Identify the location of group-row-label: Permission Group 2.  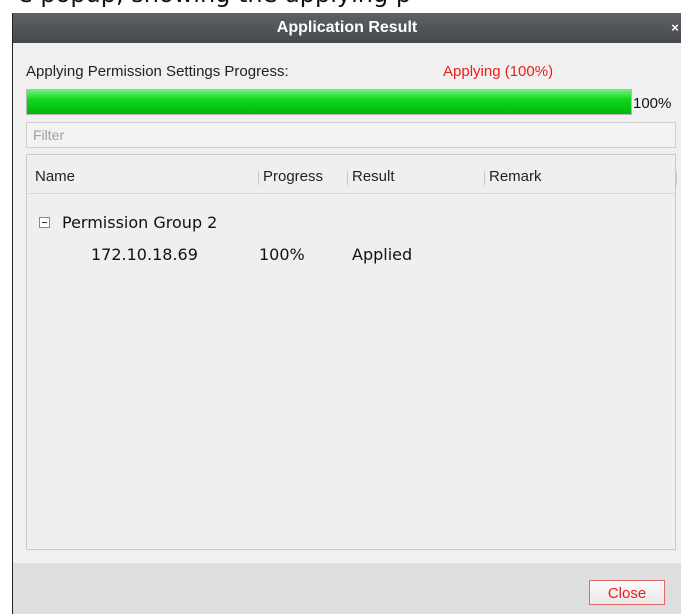
(139, 222).